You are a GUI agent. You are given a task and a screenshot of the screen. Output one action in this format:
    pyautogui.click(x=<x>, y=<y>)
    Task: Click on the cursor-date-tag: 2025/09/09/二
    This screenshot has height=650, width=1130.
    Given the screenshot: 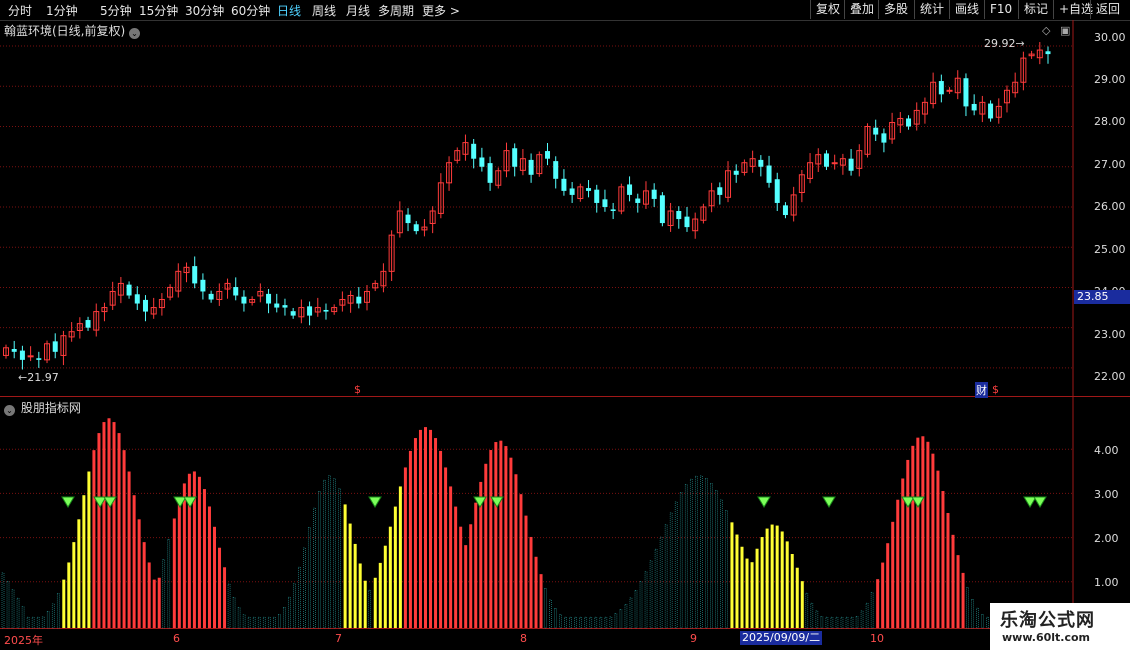 What is the action you would take?
    pyautogui.click(x=781, y=638)
    